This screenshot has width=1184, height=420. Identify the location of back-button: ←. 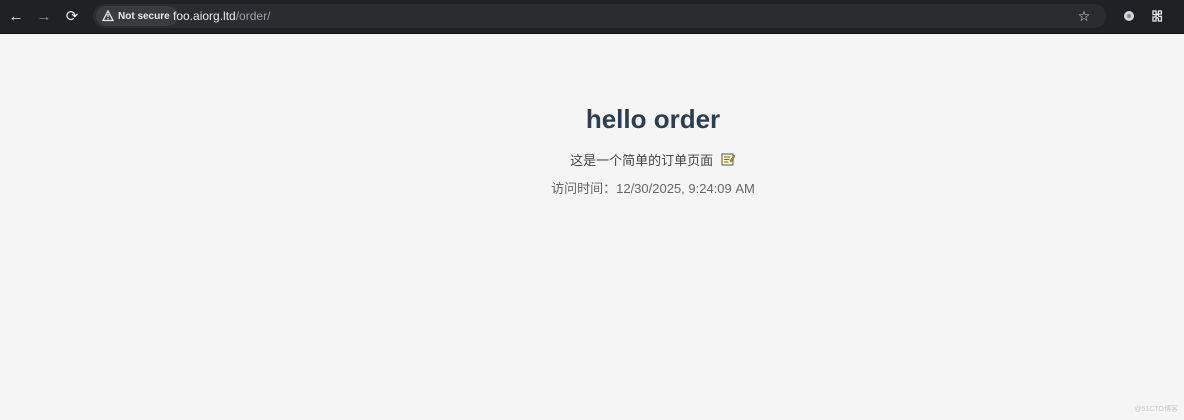
(16, 16).